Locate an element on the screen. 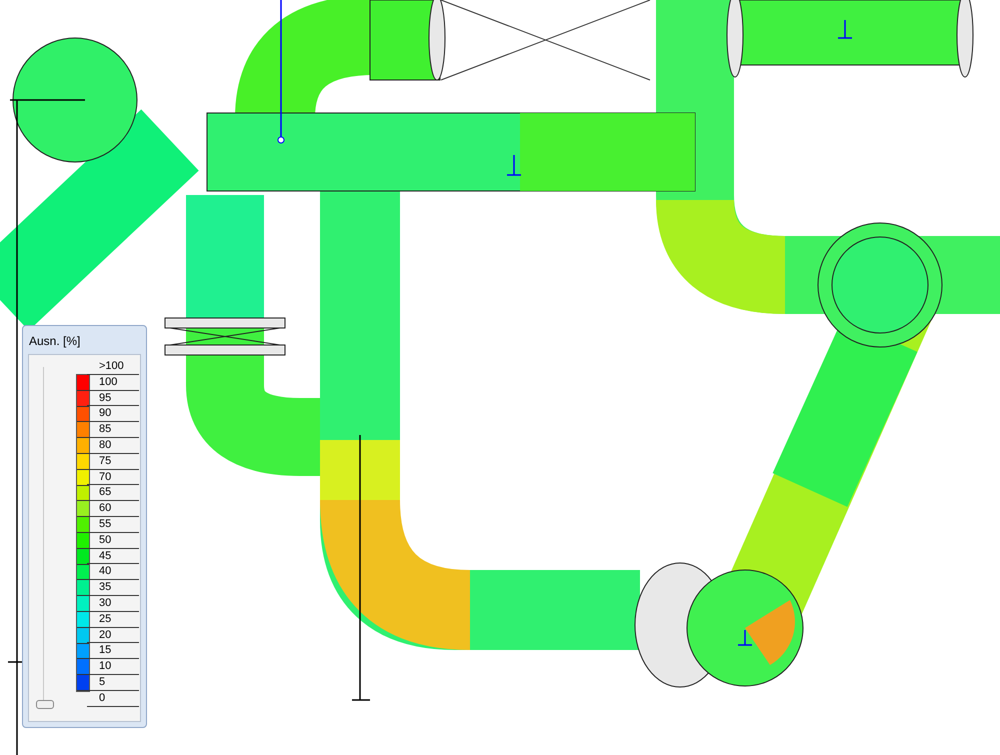 The image size is (1000, 755). scale-label: 25 is located at coordinates (113, 620).